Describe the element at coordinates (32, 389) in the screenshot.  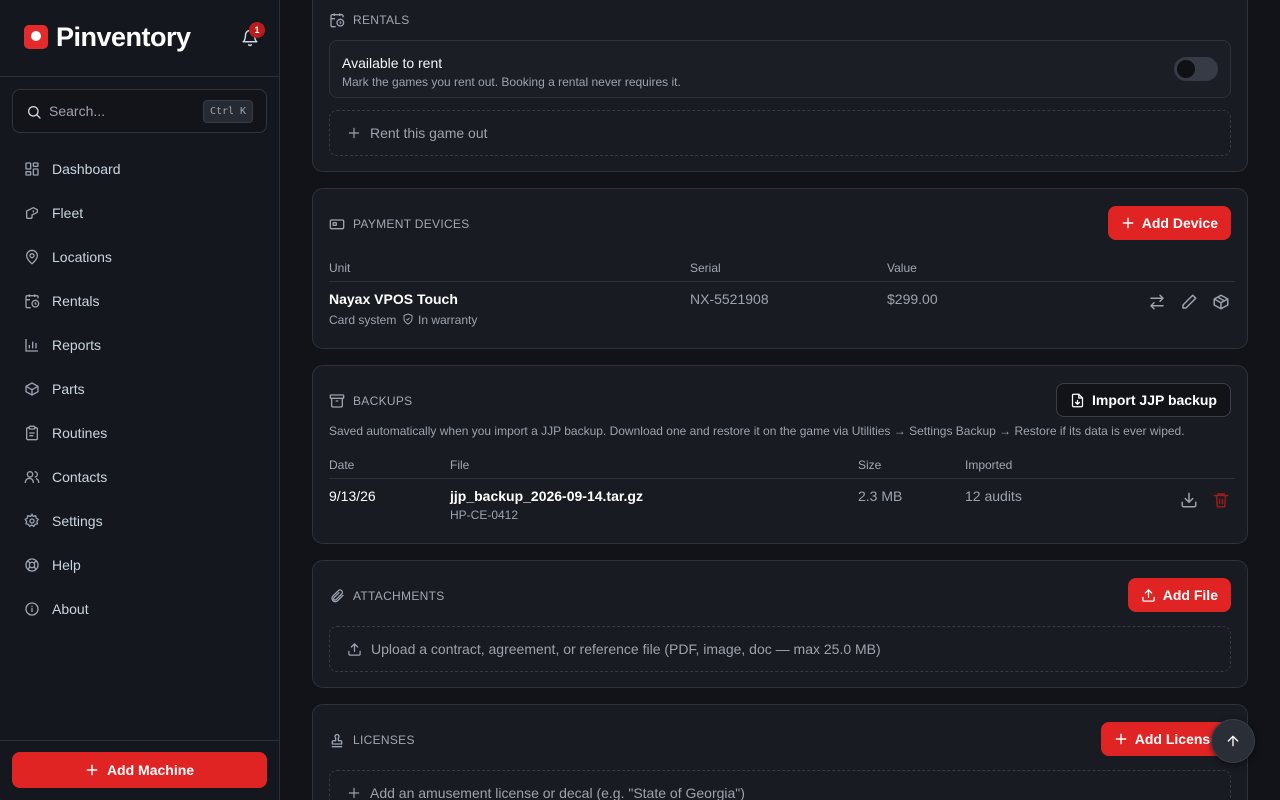
I see `box-icon` at that location.